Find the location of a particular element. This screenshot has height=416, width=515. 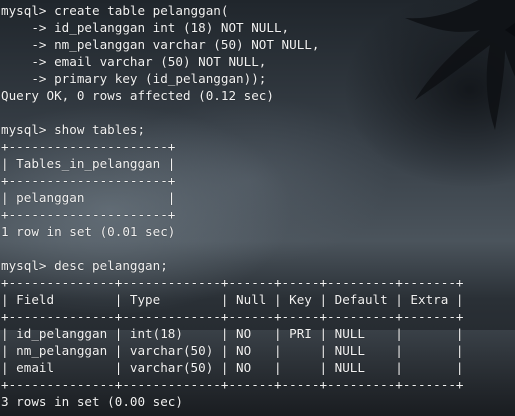

terminal-line: -> email varchar (50) NOT NULL, is located at coordinates (134, 61).